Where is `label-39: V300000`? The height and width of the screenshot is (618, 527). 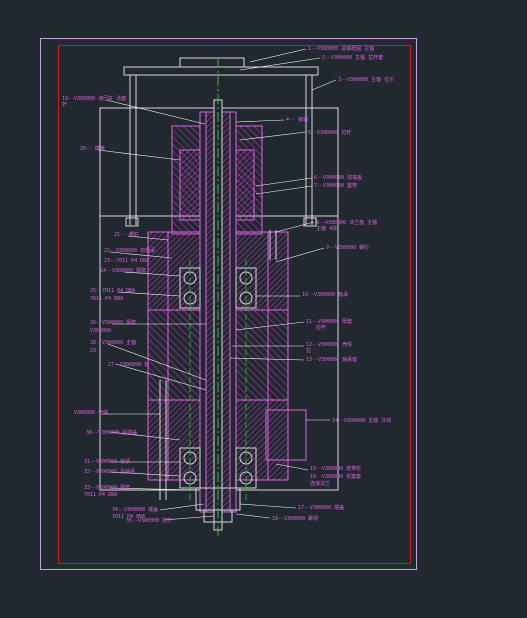
label-39: V300000 is located at coordinates (101, 331).